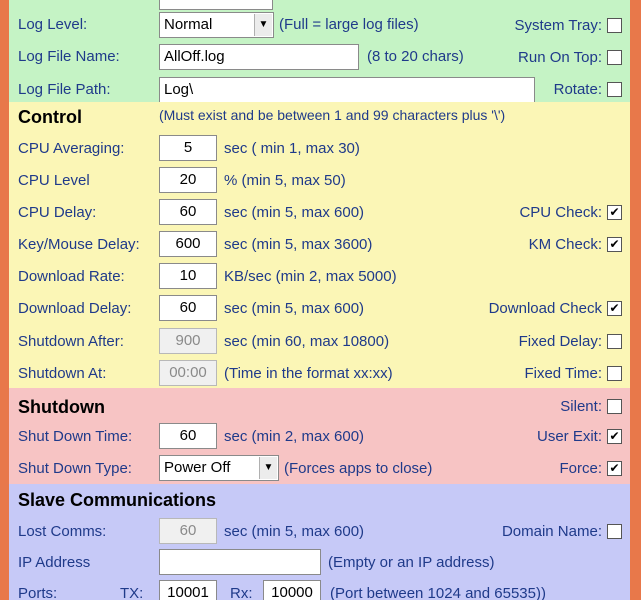 This screenshot has height=600, width=641. Describe the element at coordinates (614, 373) in the screenshot. I see `fixed-time-checkbox` at that location.